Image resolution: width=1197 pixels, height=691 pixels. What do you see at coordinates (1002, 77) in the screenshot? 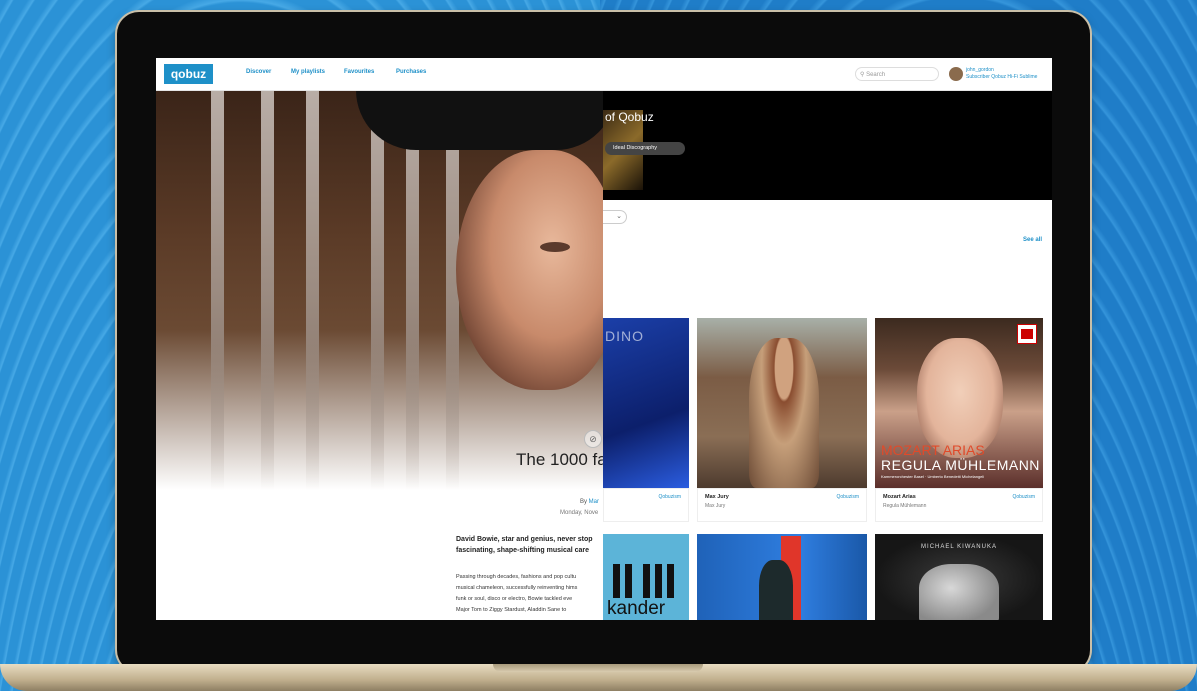
I see `user-subscription: Subscriber Qobuz Hi-Fi Sublime` at bounding box center [1002, 77].